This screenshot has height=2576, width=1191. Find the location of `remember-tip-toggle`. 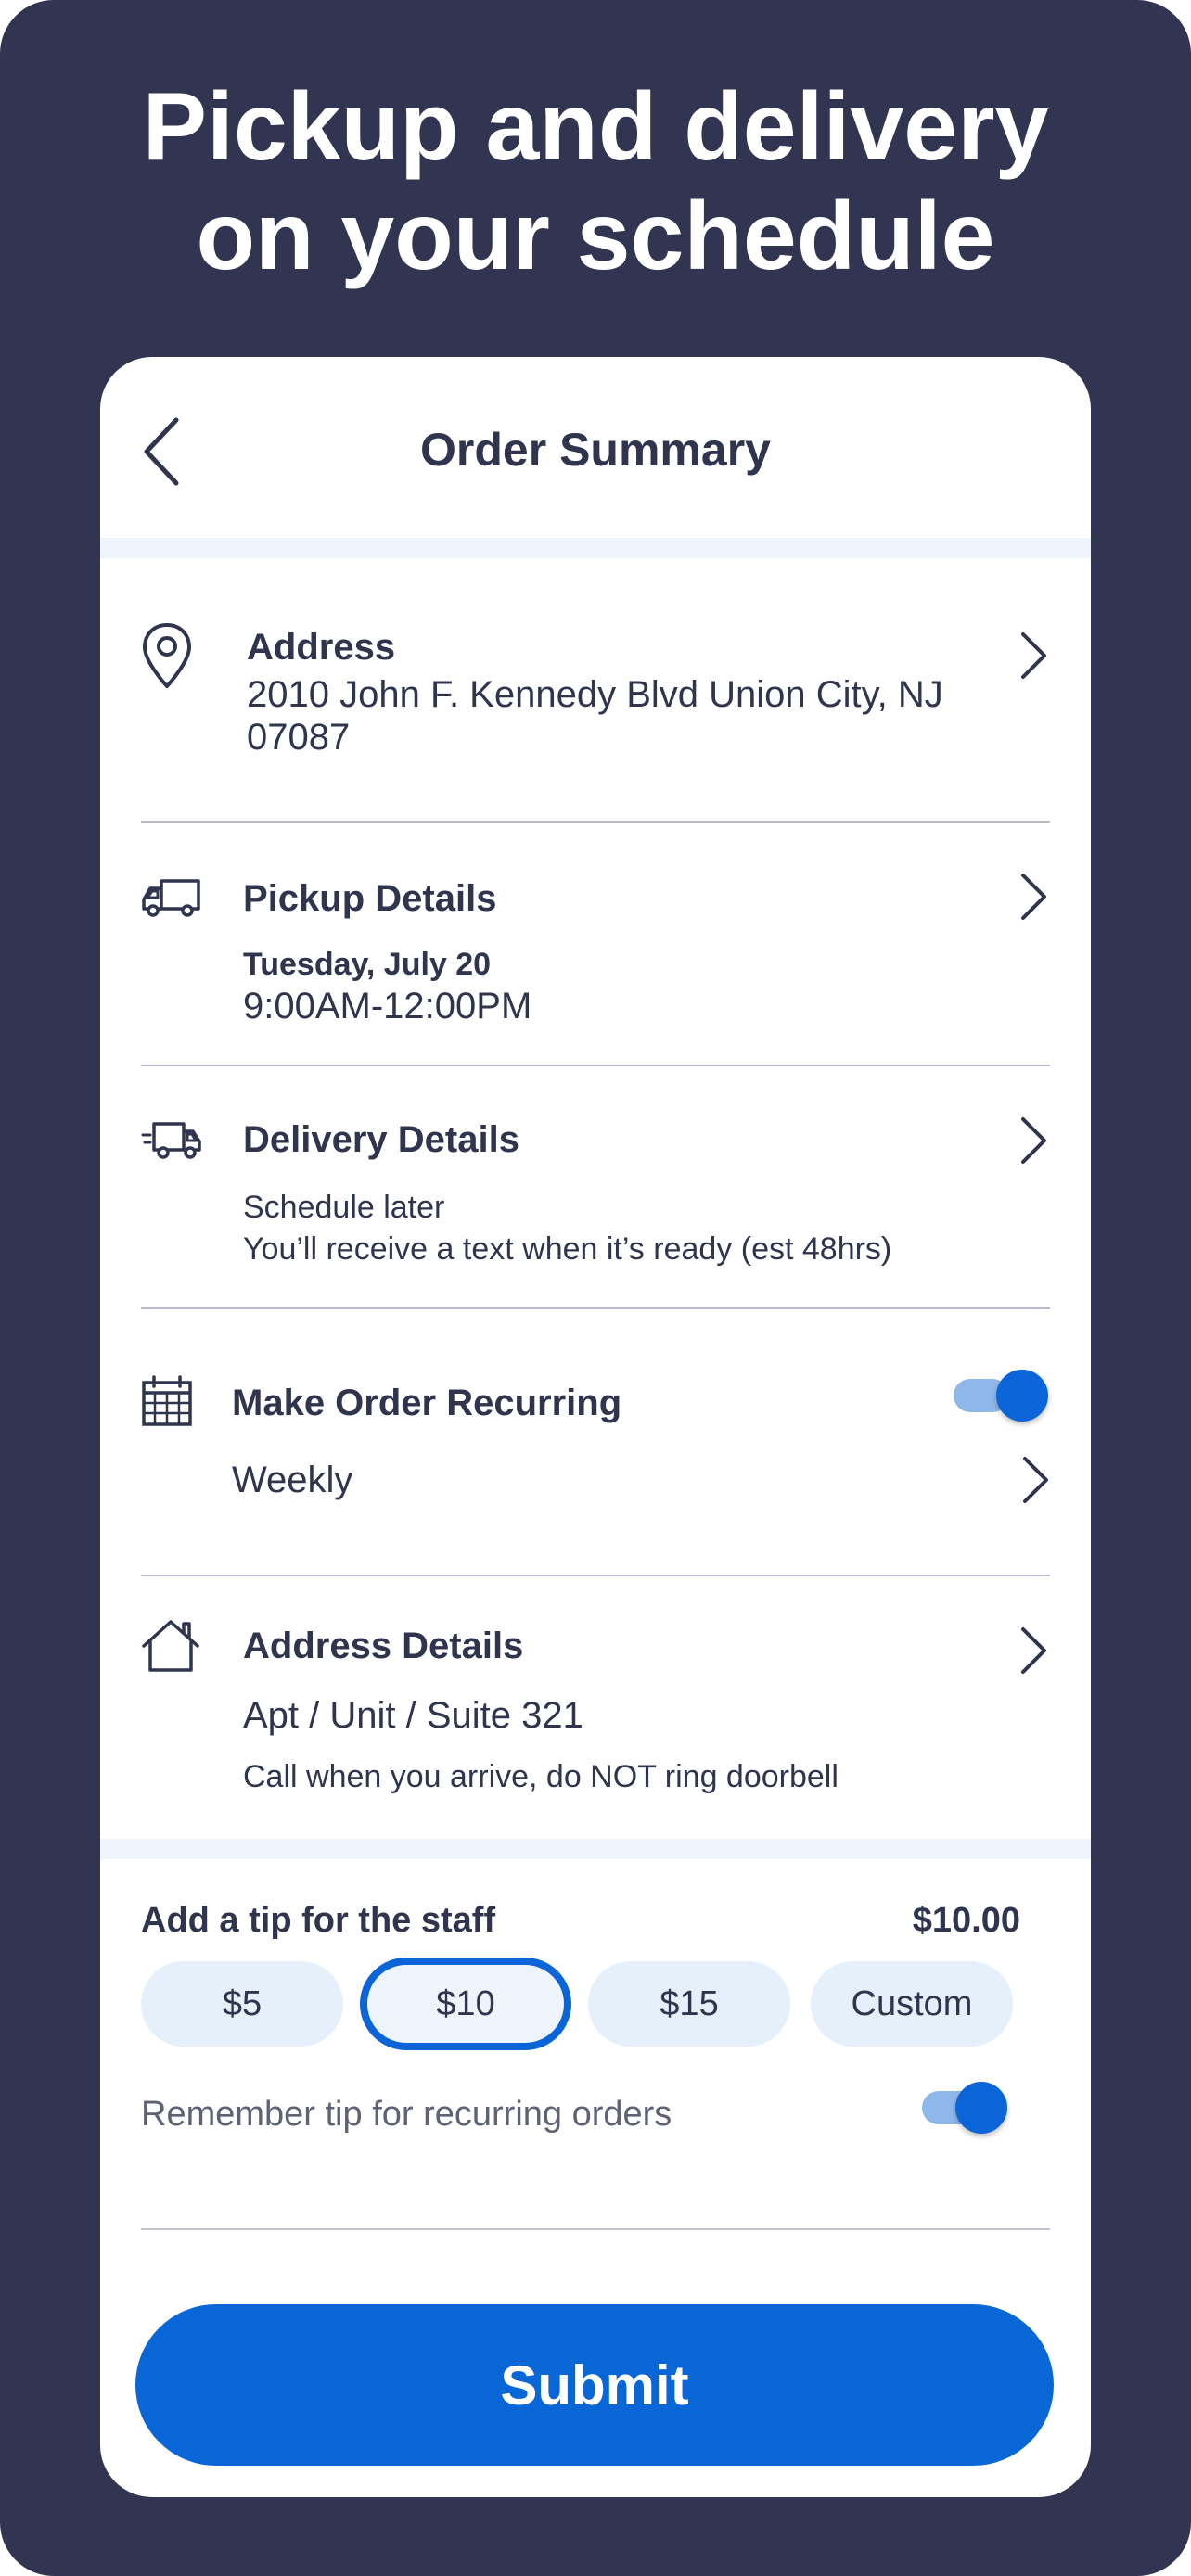

remember-tip-toggle is located at coordinates (961, 2108).